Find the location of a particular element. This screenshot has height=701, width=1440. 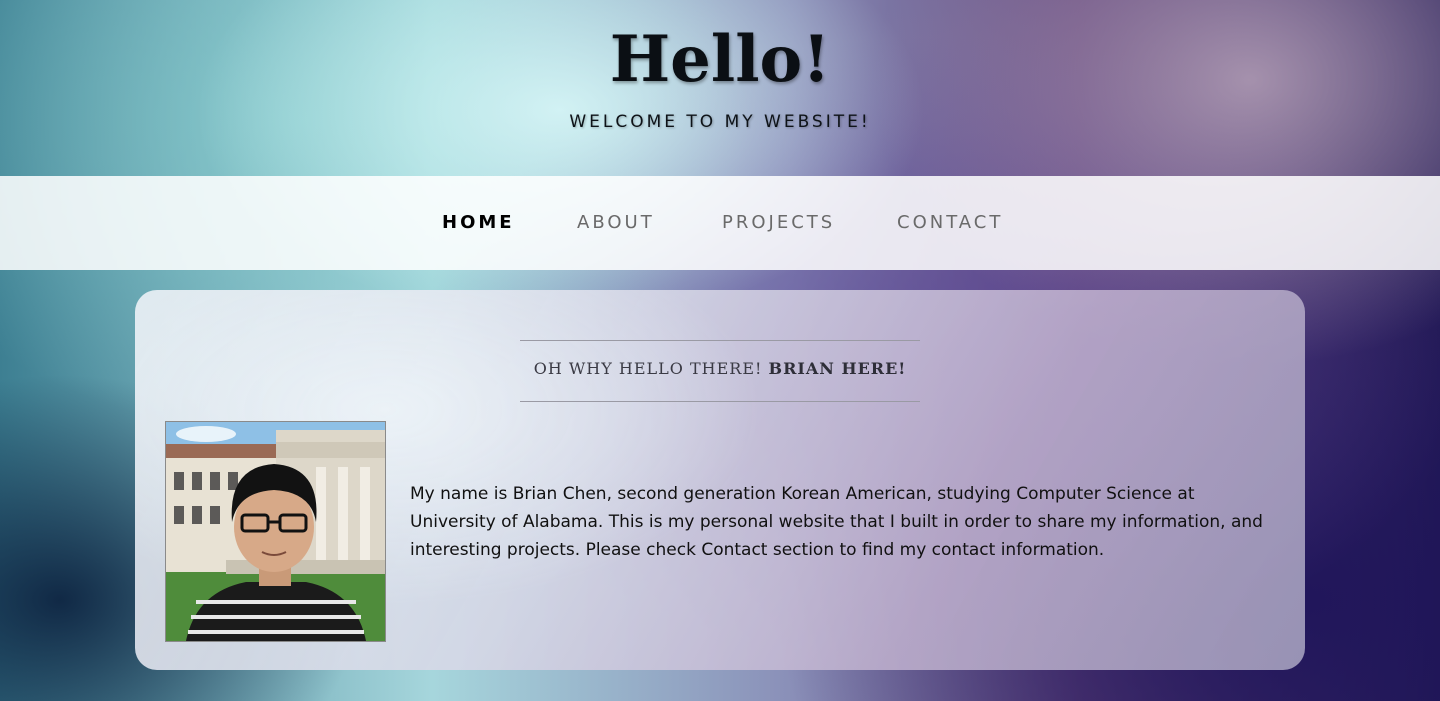

nav-item-projects: PROJECTS is located at coordinates (778, 222).